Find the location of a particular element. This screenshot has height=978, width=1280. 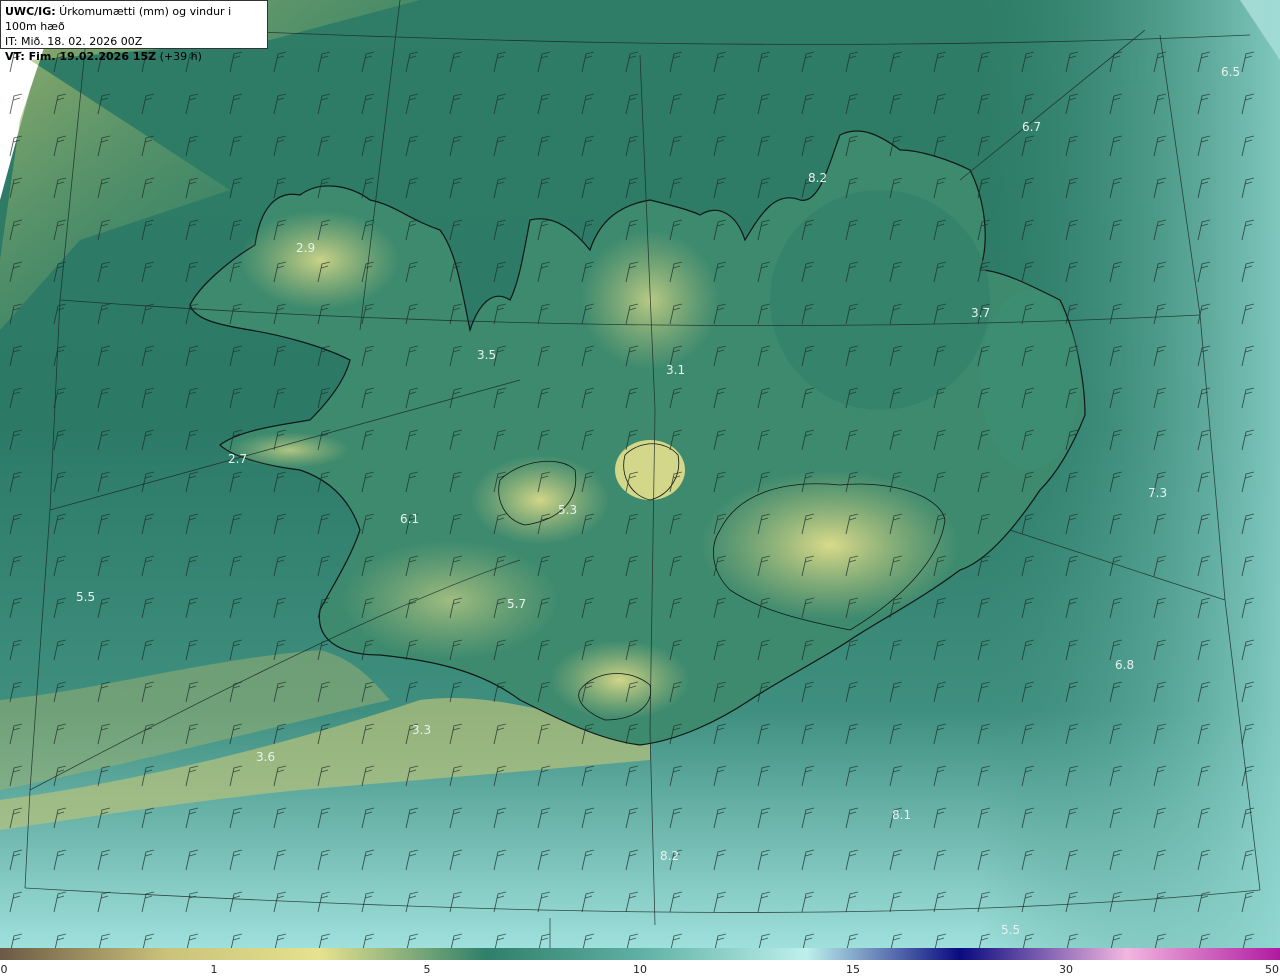

value-label: 3.3 is located at coordinates (421, 730).